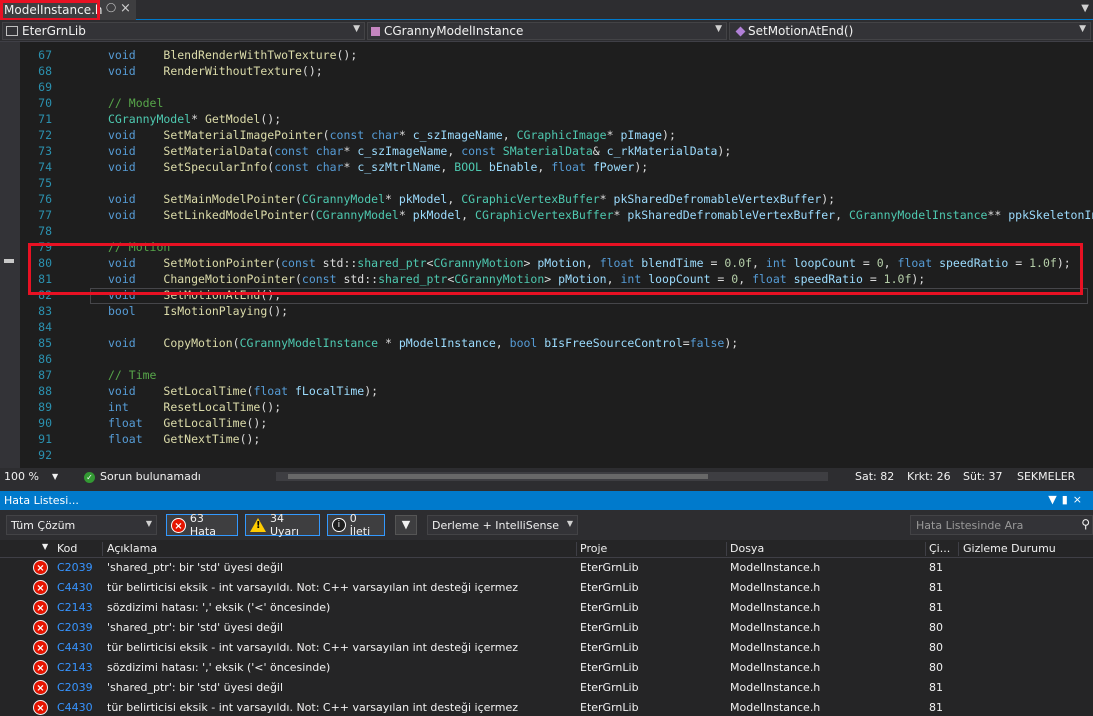 Image resolution: width=1093 pixels, height=716 pixels. I want to click on project-dropdown: EterGrnLib ▼, so click(183, 31).